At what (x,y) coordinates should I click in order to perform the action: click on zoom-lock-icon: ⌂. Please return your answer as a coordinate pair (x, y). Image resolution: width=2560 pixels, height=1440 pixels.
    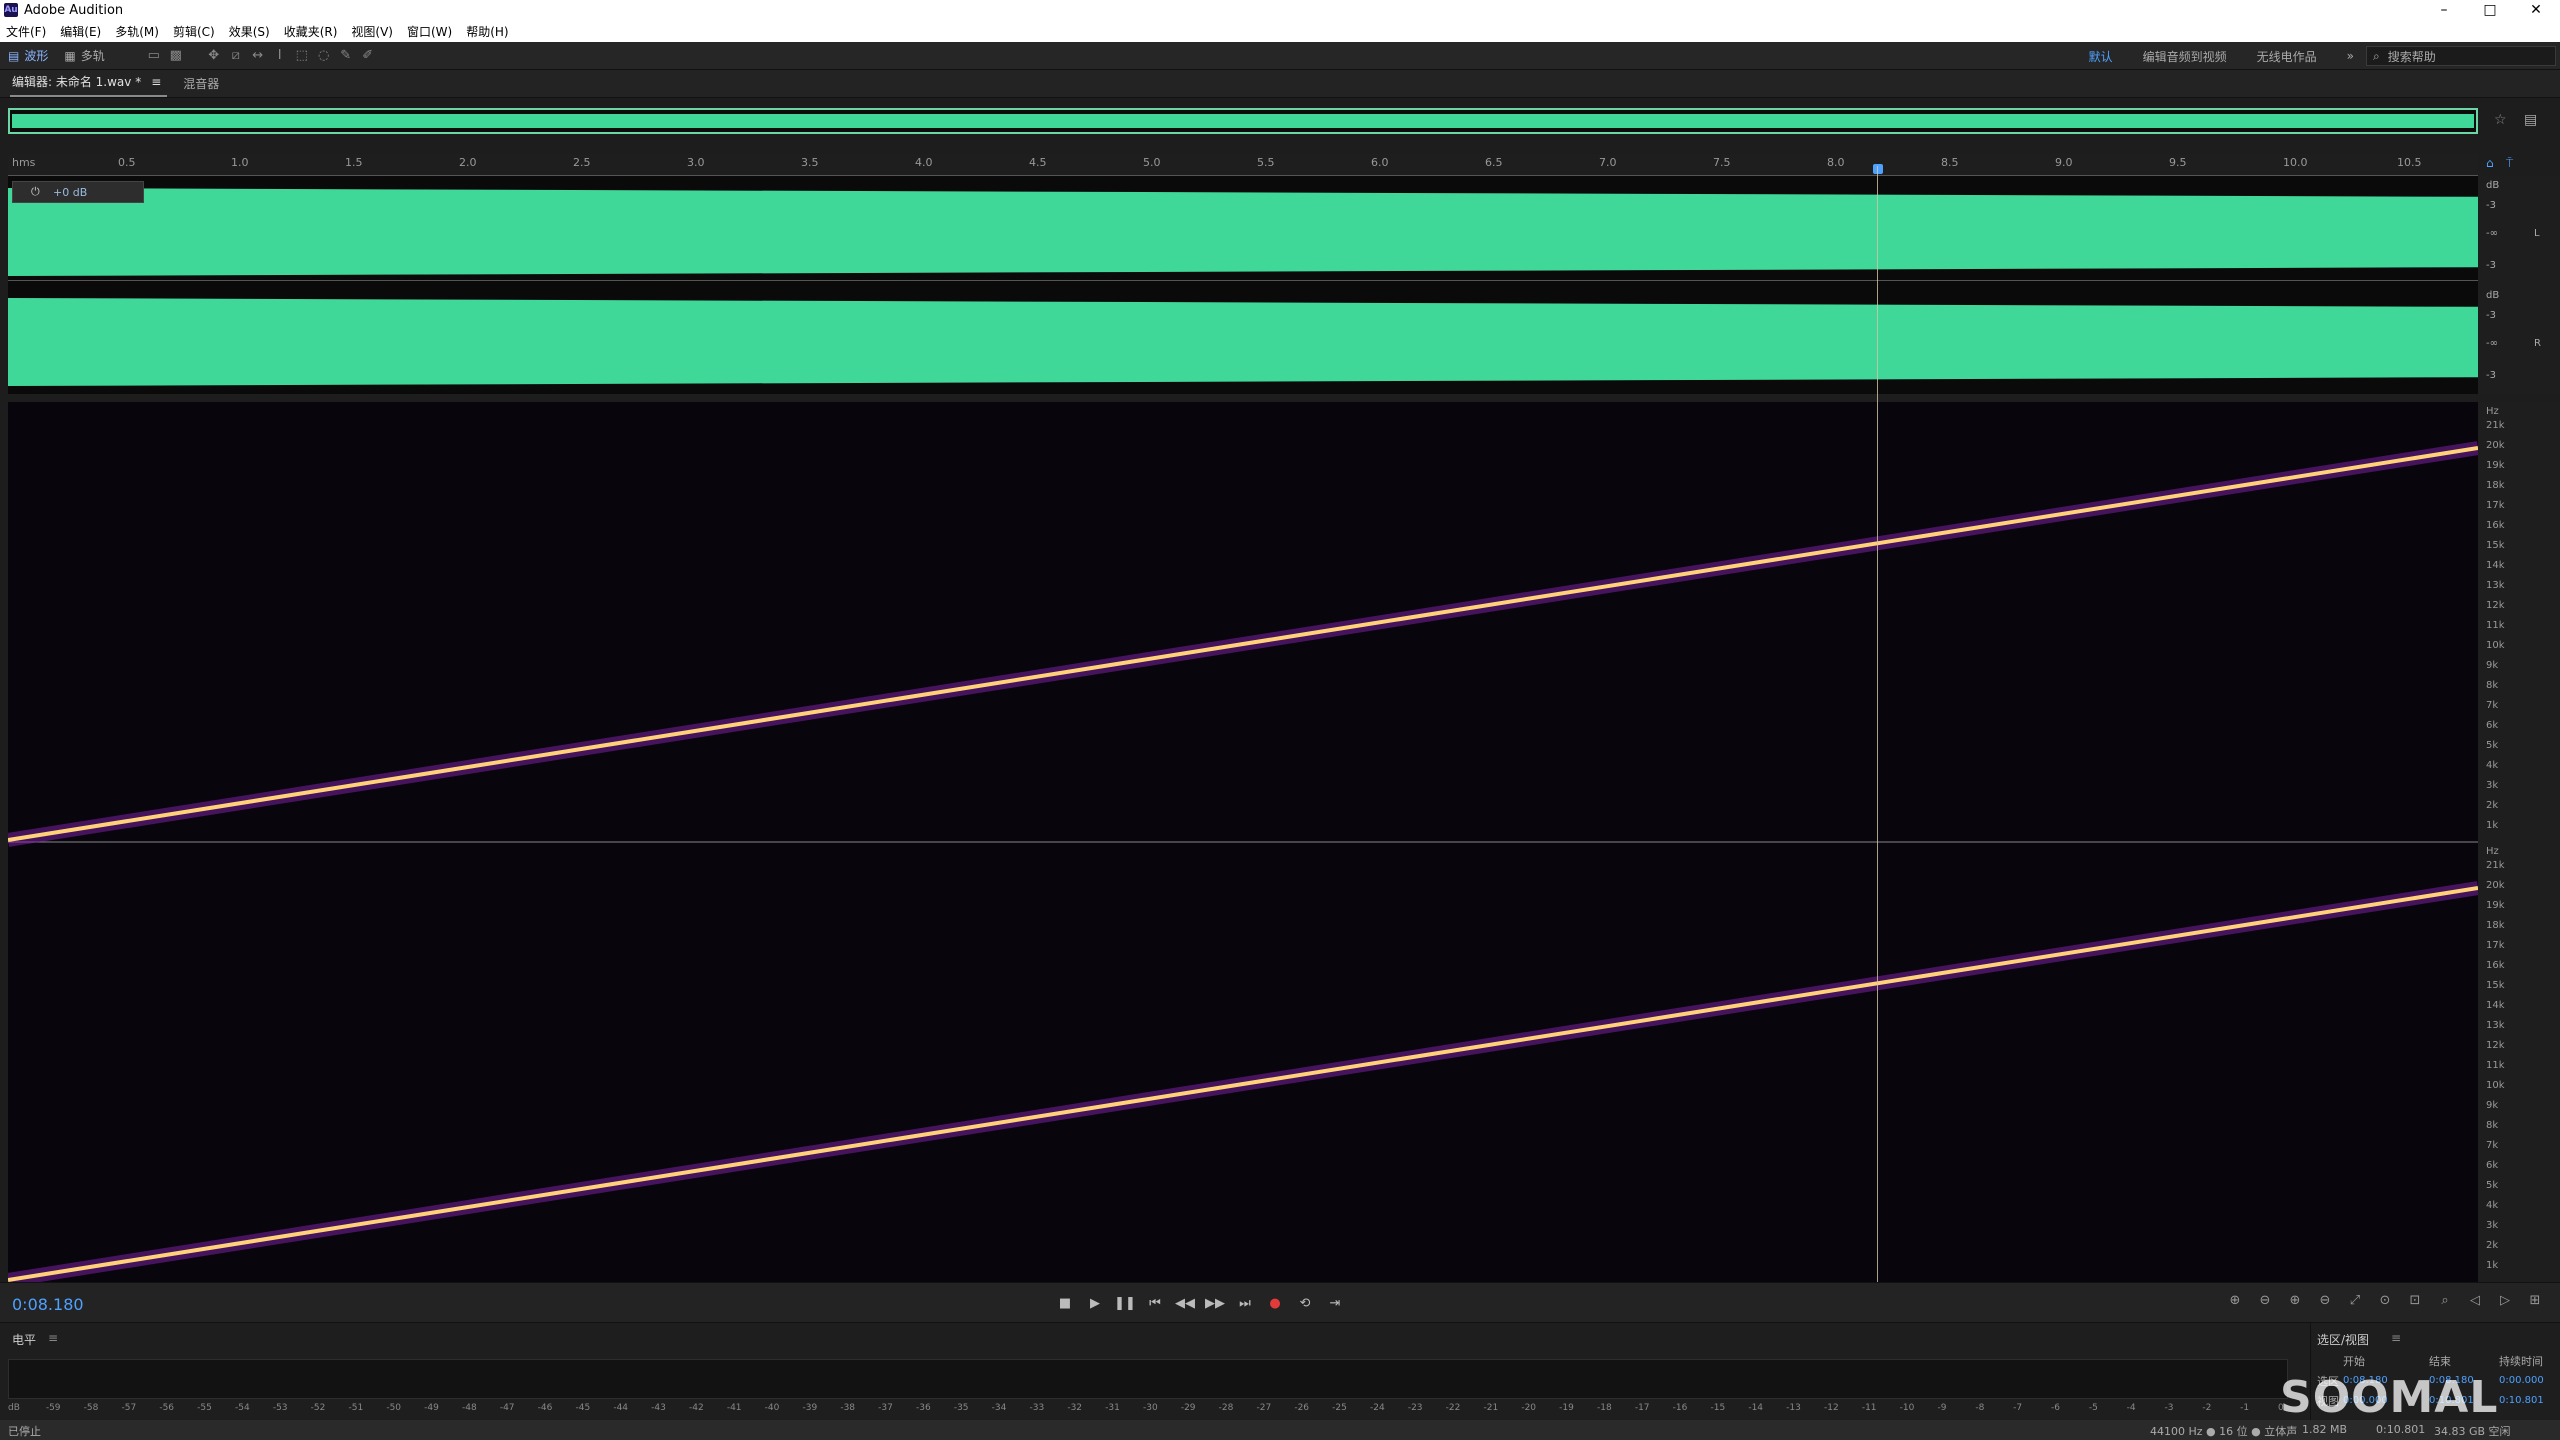
    Looking at the image, I should click on (2490, 163).